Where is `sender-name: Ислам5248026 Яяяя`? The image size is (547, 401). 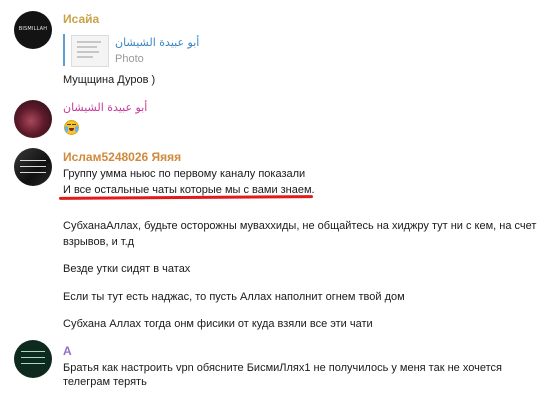
sender-name: Ислам5248026 Яяяя is located at coordinates (122, 157).